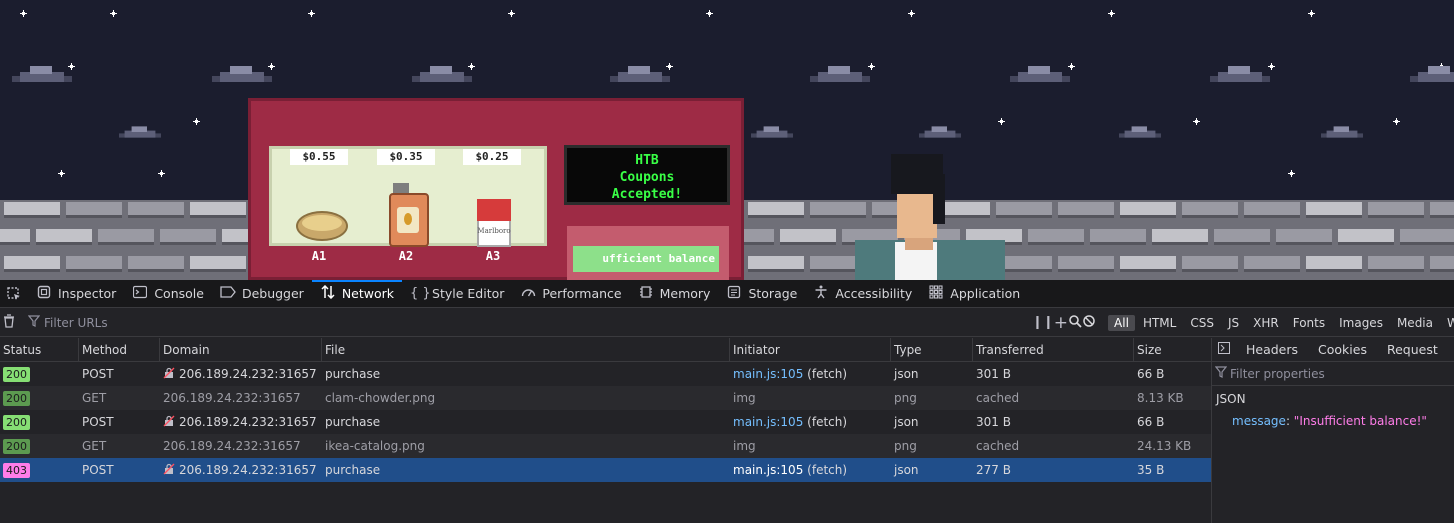 The image size is (1454, 523). Describe the element at coordinates (1043, 322) in the screenshot. I see `pause-icon: ❙❙` at that location.